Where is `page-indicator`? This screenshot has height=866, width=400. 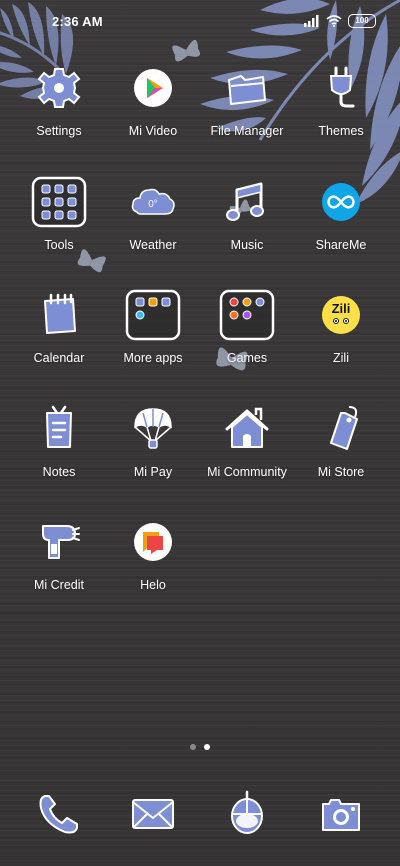 page-indicator is located at coordinates (200, 747).